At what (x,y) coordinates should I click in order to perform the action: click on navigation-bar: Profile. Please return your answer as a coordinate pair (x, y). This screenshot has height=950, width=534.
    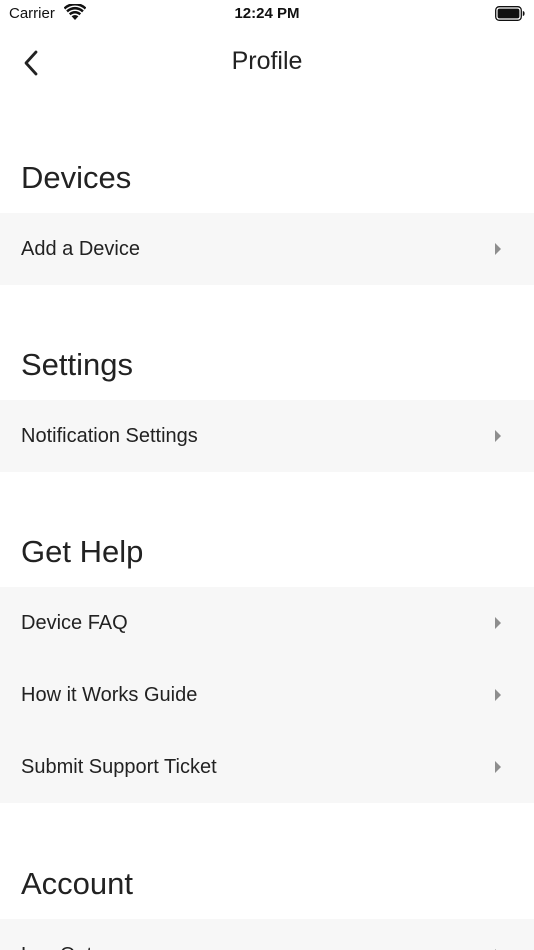
    Looking at the image, I should click on (267, 63).